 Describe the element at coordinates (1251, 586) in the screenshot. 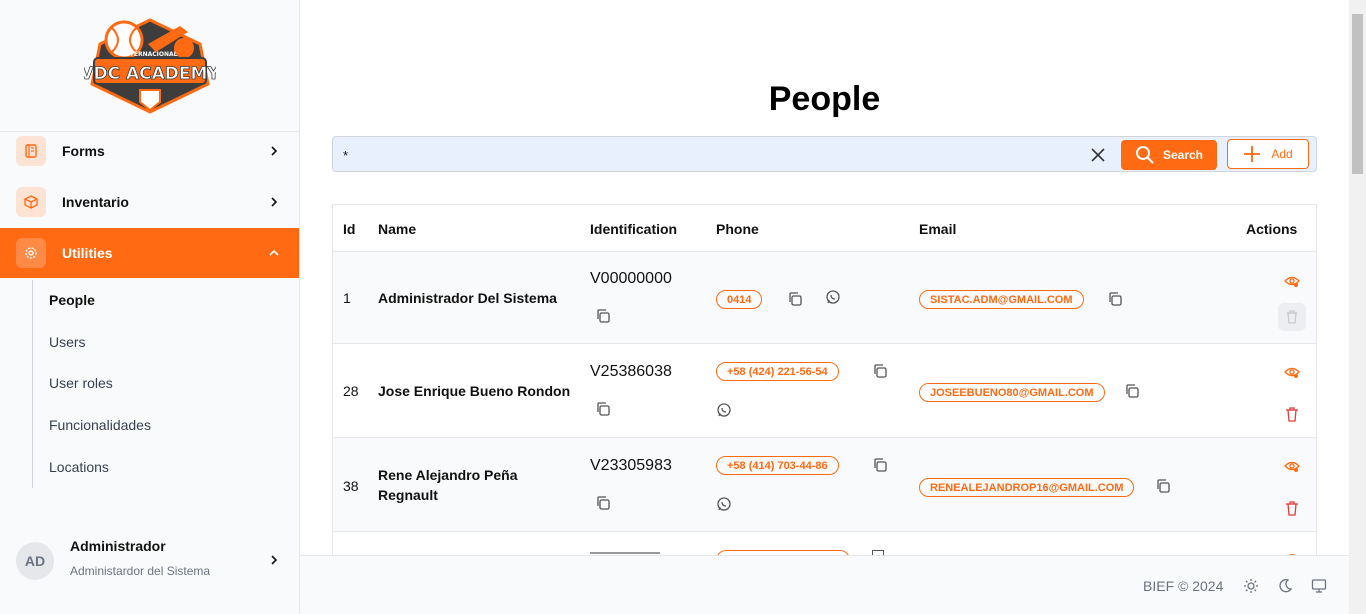

I see `sun-icon` at that location.